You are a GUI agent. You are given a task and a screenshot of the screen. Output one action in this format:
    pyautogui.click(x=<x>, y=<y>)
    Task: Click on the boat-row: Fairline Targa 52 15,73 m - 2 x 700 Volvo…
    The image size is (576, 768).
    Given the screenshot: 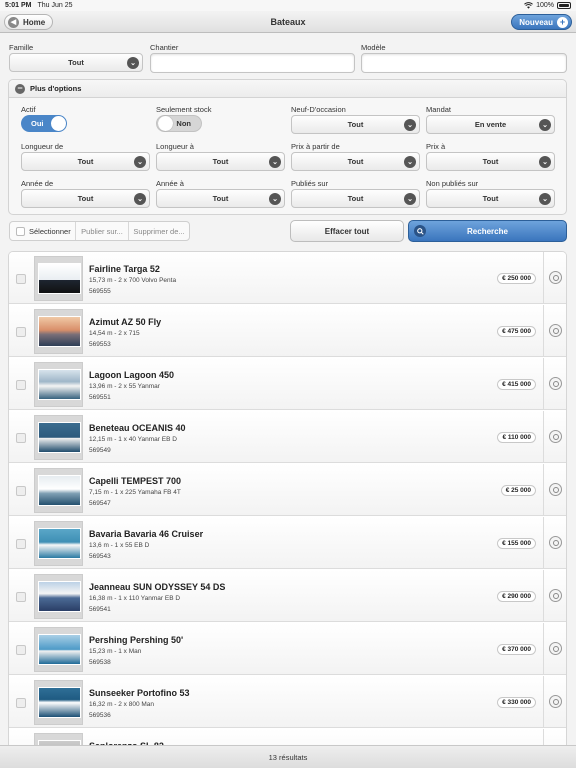 What is the action you would take?
    pyautogui.click(x=287, y=278)
    